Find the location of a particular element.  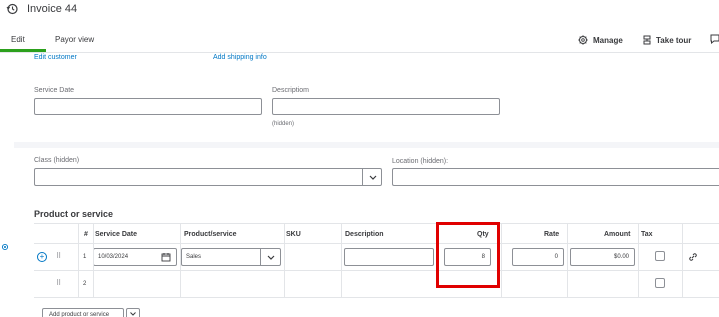

chat-icon is located at coordinates (714, 39).